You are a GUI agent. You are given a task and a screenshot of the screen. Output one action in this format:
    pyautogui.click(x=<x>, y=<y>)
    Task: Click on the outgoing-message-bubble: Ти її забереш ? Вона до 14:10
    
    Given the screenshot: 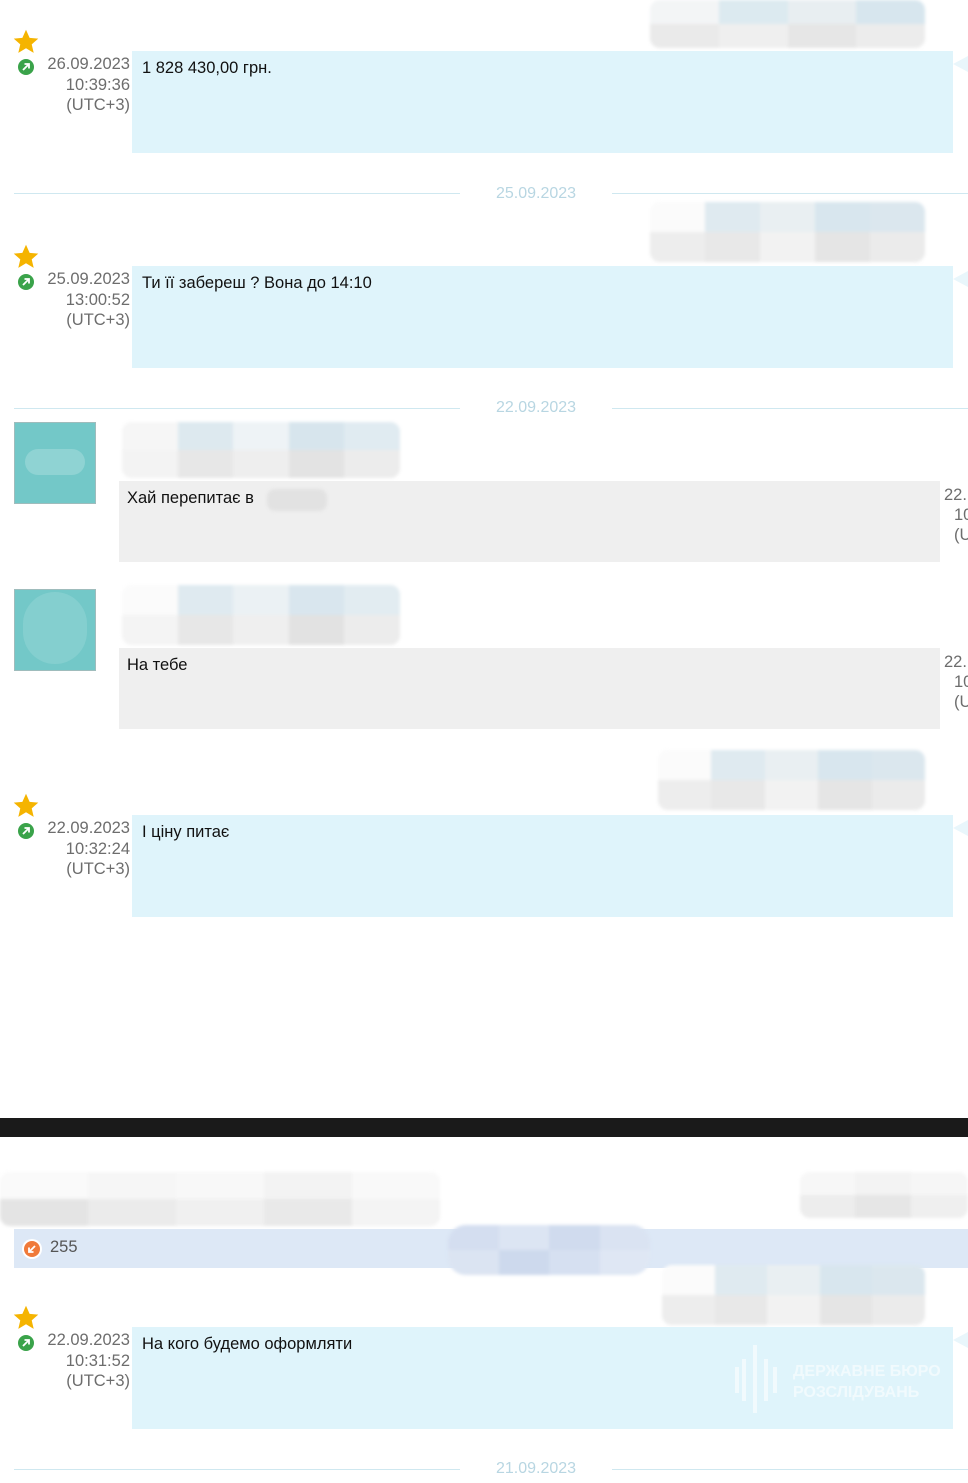 What is the action you would take?
    pyautogui.click(x=542, y=317)
    